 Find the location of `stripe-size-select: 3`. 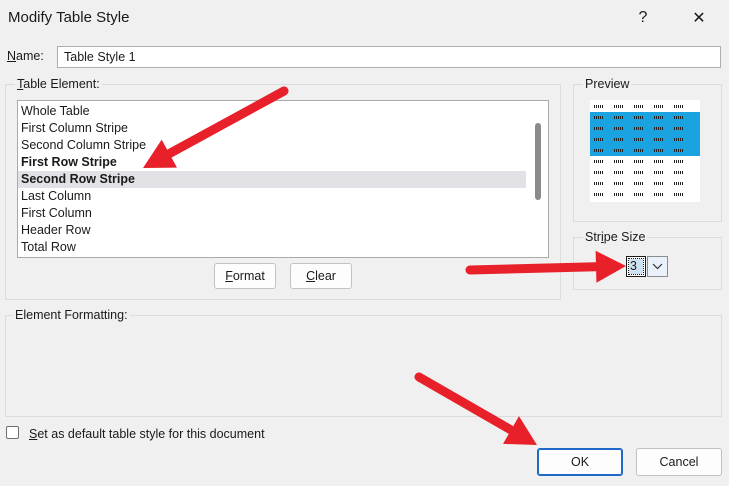

stripe-size-select: 3 is located at coordinates (636, 266).